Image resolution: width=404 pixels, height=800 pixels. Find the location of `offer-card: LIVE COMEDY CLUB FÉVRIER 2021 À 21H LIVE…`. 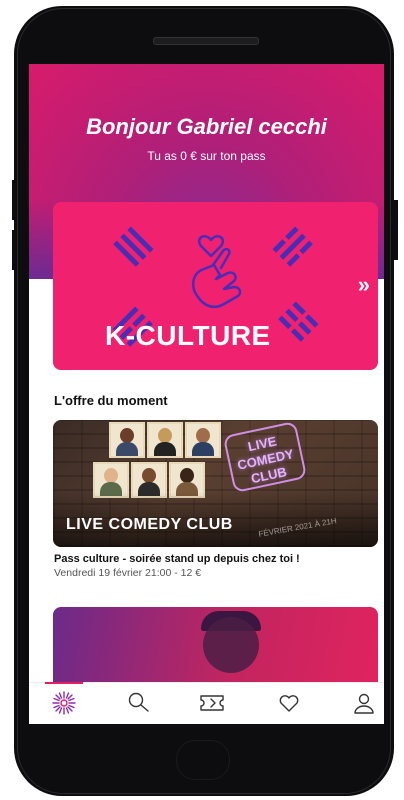

offer-card: LIVE COMEDY CLUB FÉVRIER 2021 À 21H LIVE… is located at coordinates (215, 483).